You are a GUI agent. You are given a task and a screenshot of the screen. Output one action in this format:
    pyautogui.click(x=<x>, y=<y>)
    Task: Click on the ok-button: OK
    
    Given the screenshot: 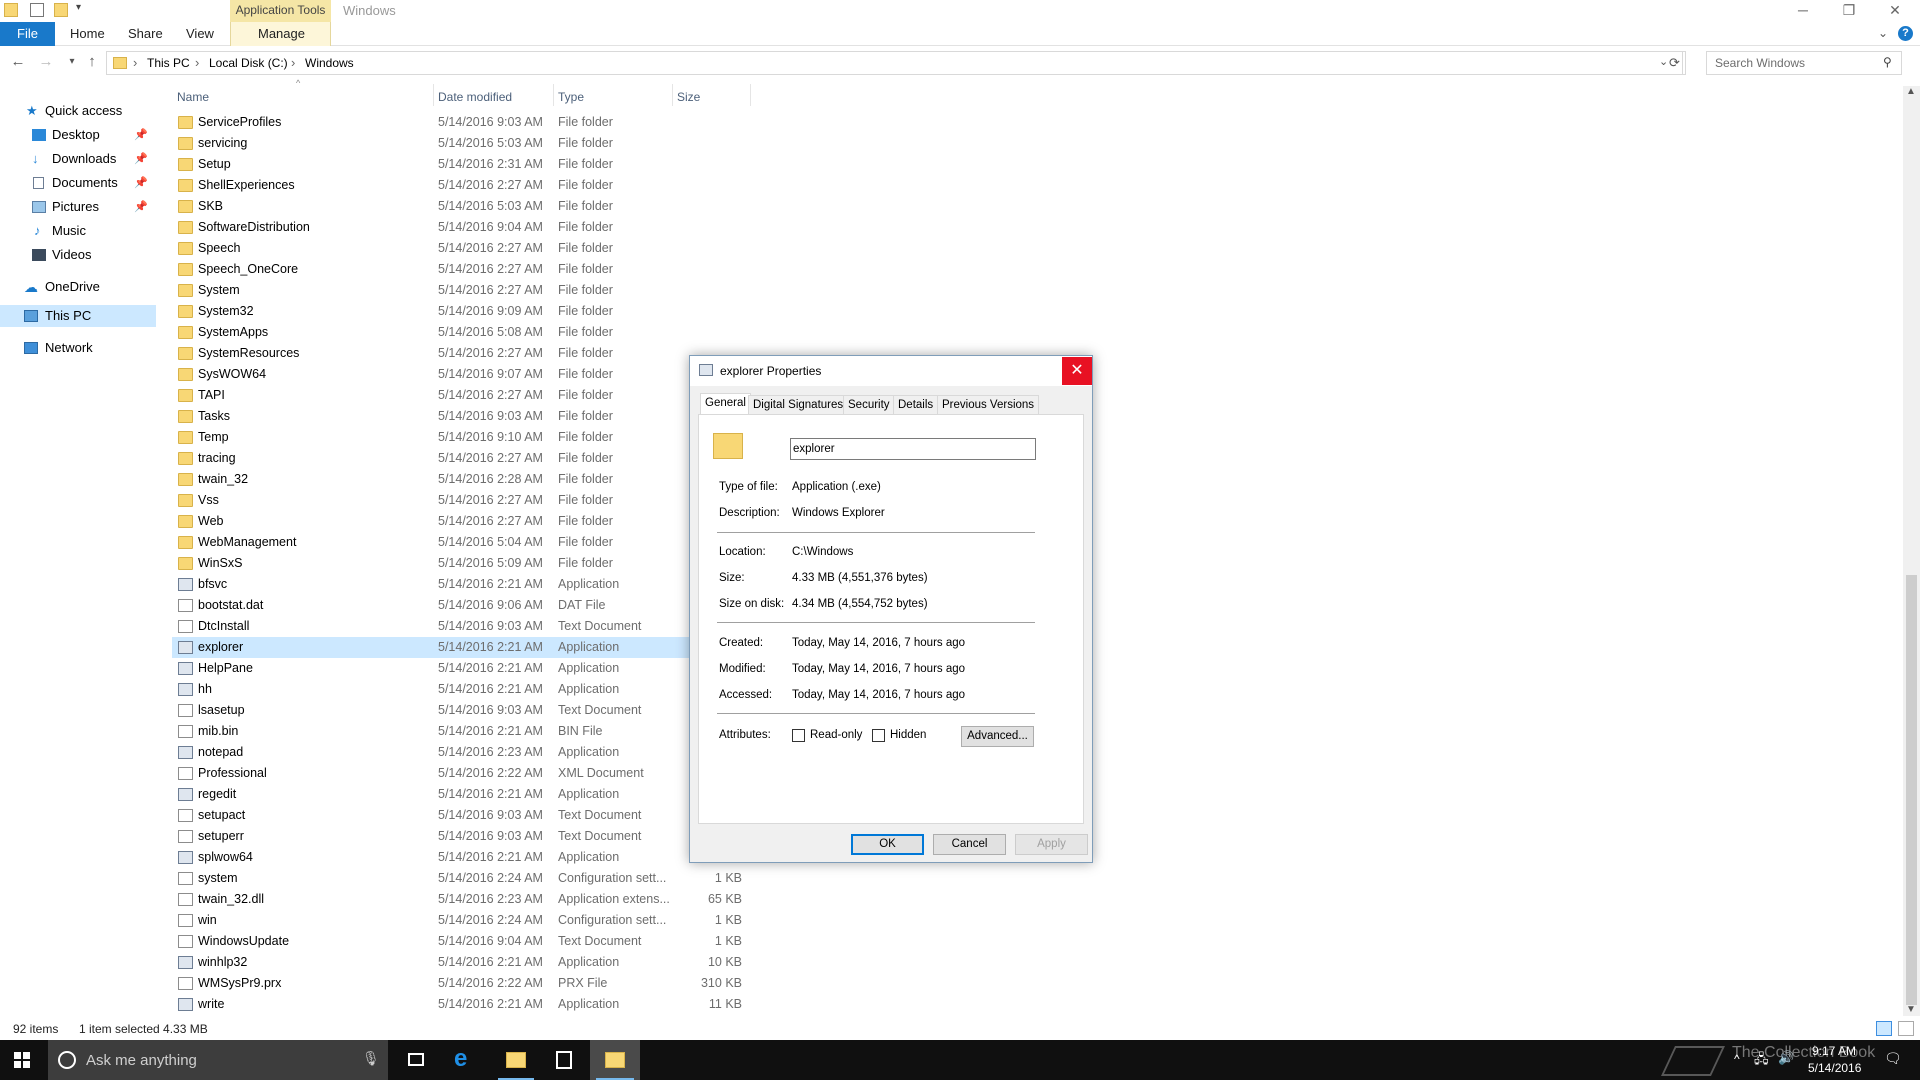 What is the action you would take?
    pyautogui.click(x=887, y=844)
    